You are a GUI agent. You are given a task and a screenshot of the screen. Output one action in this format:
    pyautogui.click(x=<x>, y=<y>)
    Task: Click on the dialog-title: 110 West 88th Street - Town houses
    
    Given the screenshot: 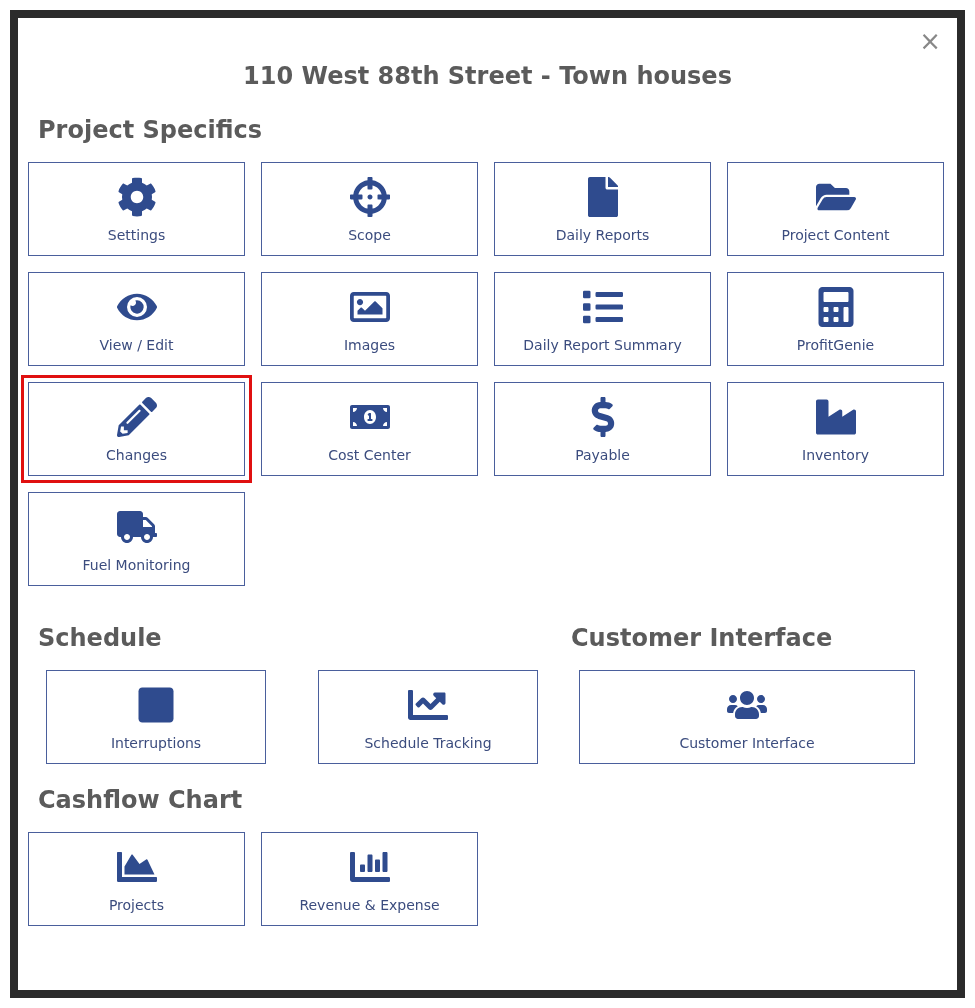 What is the action you would take?
    pyautogui.click(x=487, y=76)
    